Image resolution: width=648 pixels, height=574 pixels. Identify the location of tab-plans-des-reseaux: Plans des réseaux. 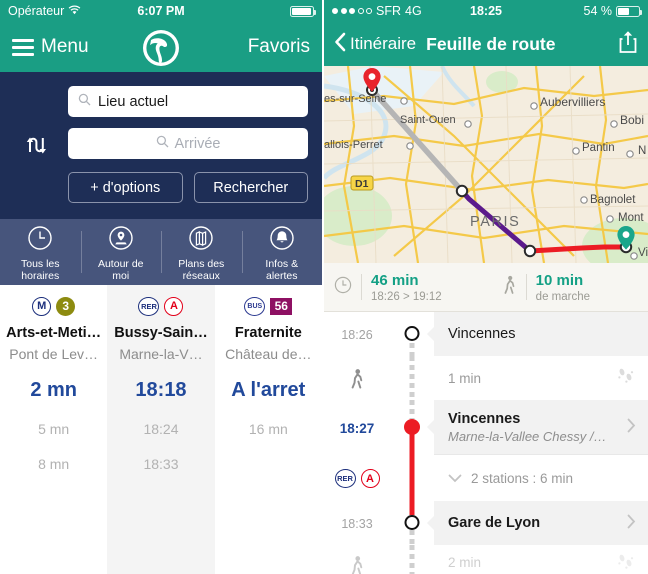
(201, 252).